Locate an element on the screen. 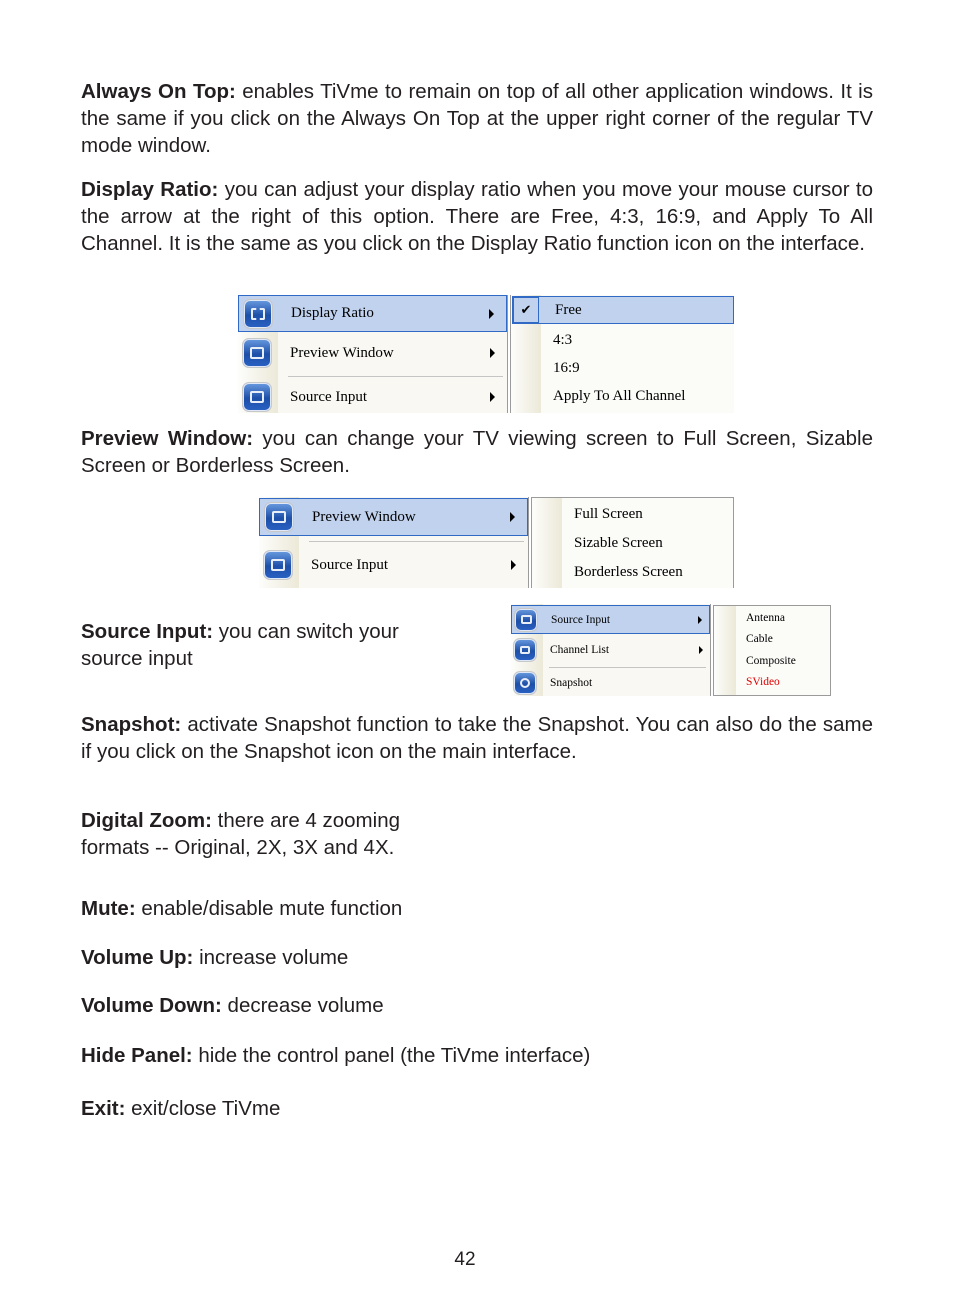  mute-term: Mute: is located at coordinates (108, 908).